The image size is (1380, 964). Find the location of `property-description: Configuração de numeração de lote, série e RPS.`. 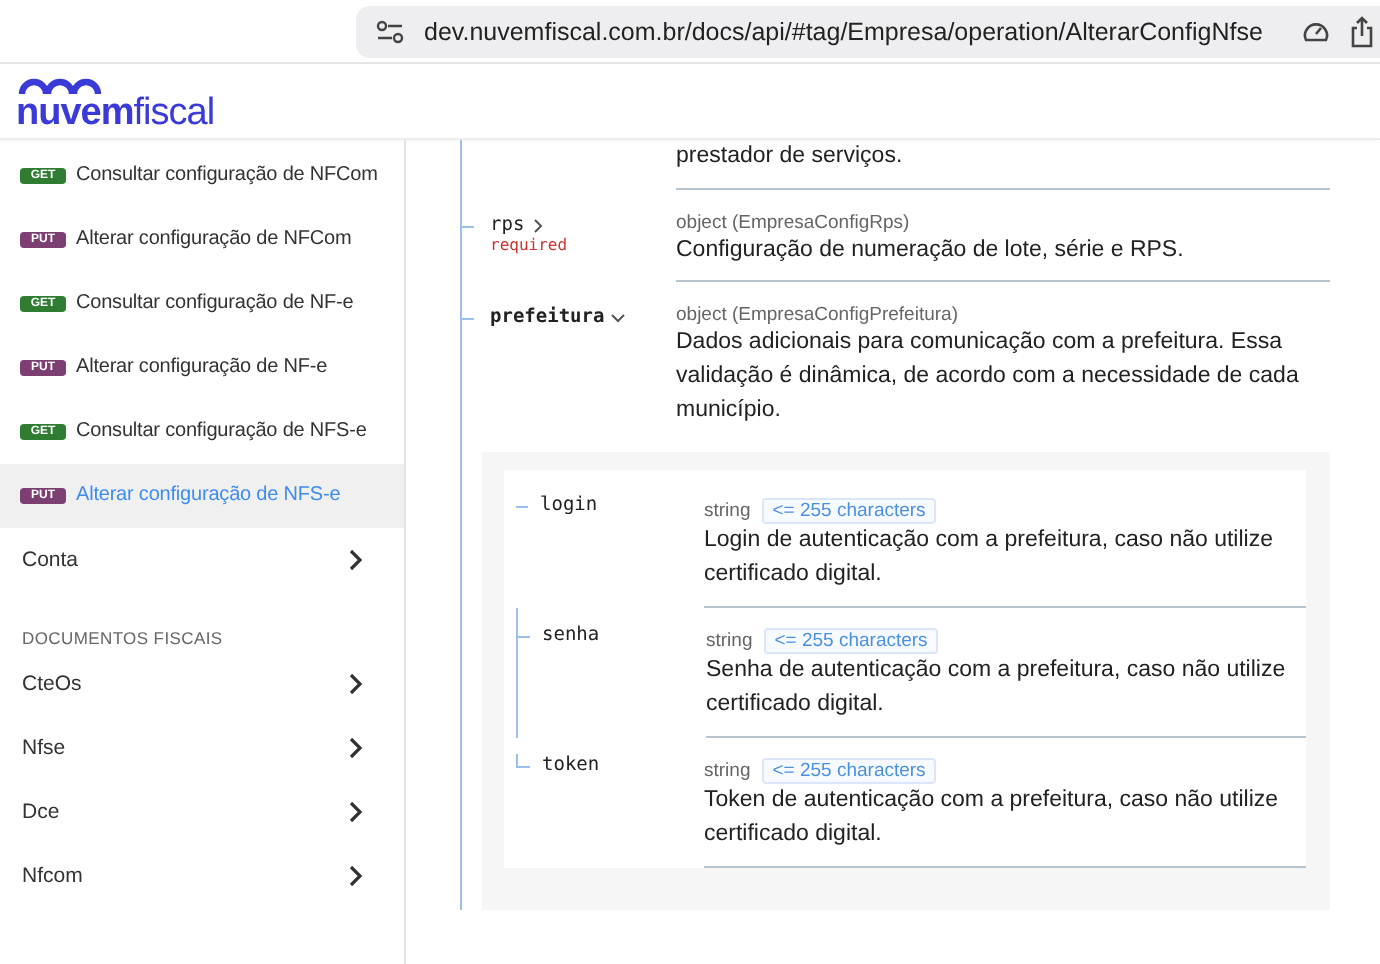

property-description: Configuração de numeração de lote, série e RPS. is located at coordinates (931, 251).